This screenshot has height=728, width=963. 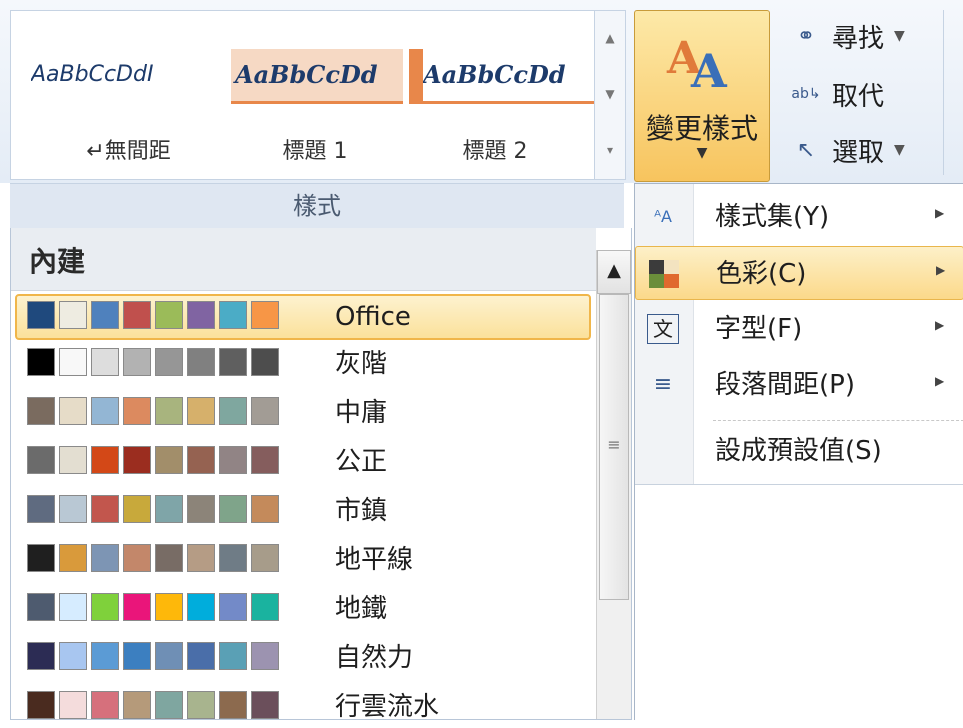 What do you see at coordinates (303, 609) in the screenshot?
I see `theme-colors-row: 地鐵` at bounding box center [303, 609].